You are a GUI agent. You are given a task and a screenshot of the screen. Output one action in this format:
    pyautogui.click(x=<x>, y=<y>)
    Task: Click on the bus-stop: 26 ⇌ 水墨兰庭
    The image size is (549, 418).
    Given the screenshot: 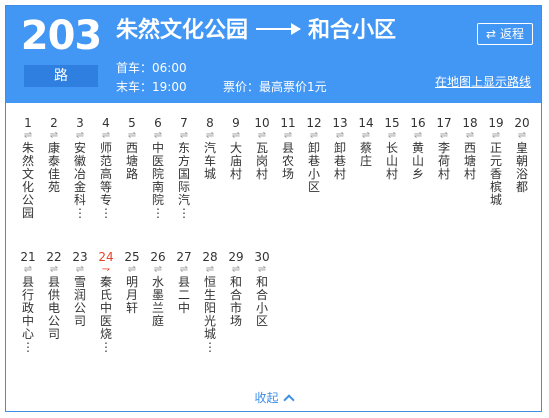 What is the action you would take?
    pyautogui.click(x=158, y=289)
    